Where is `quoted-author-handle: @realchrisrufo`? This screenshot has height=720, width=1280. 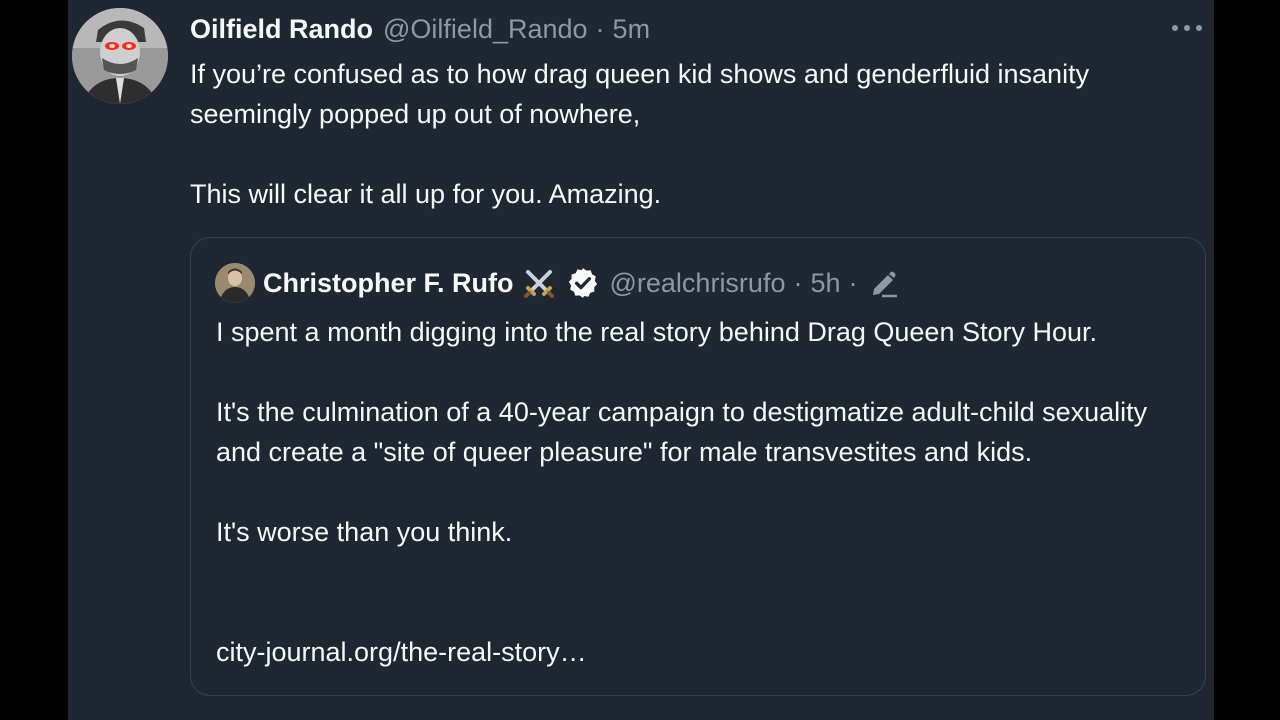
quoted-author-handle: @realchrisrufo is located at coordinates (698, 283).